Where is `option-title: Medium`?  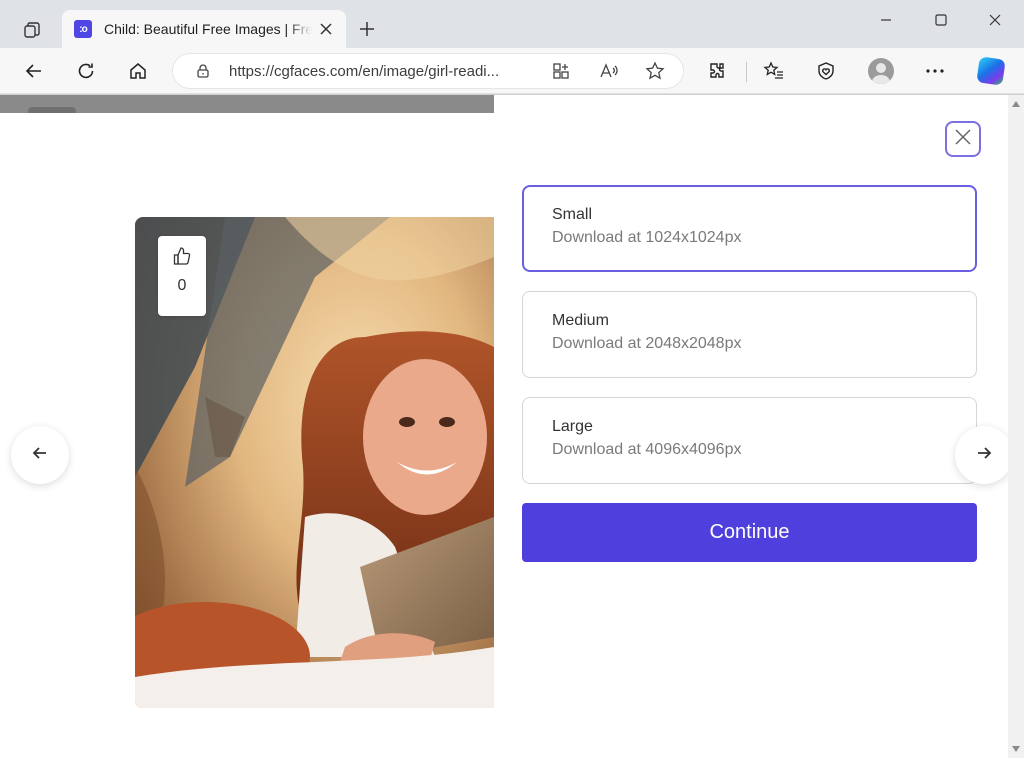
option-title: Medium is located at coordinates (580, 320).